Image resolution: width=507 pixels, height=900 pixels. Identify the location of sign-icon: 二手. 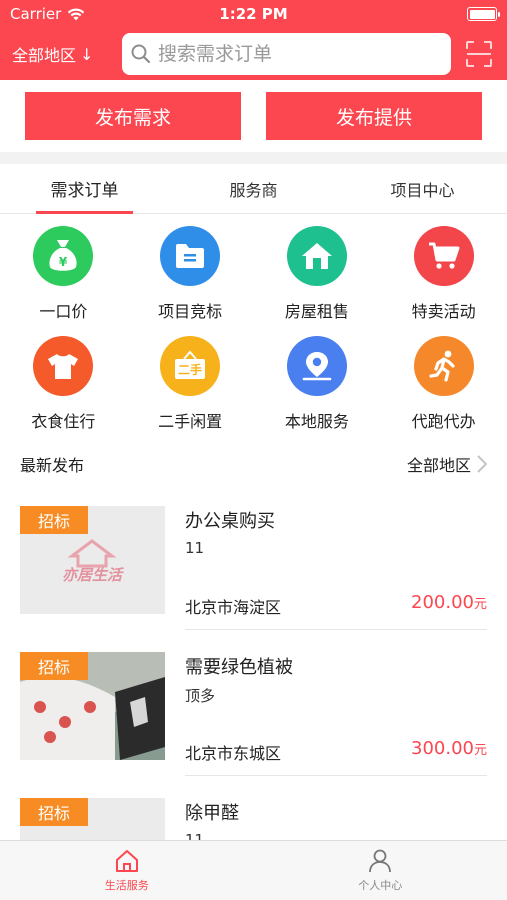
(190, 366).